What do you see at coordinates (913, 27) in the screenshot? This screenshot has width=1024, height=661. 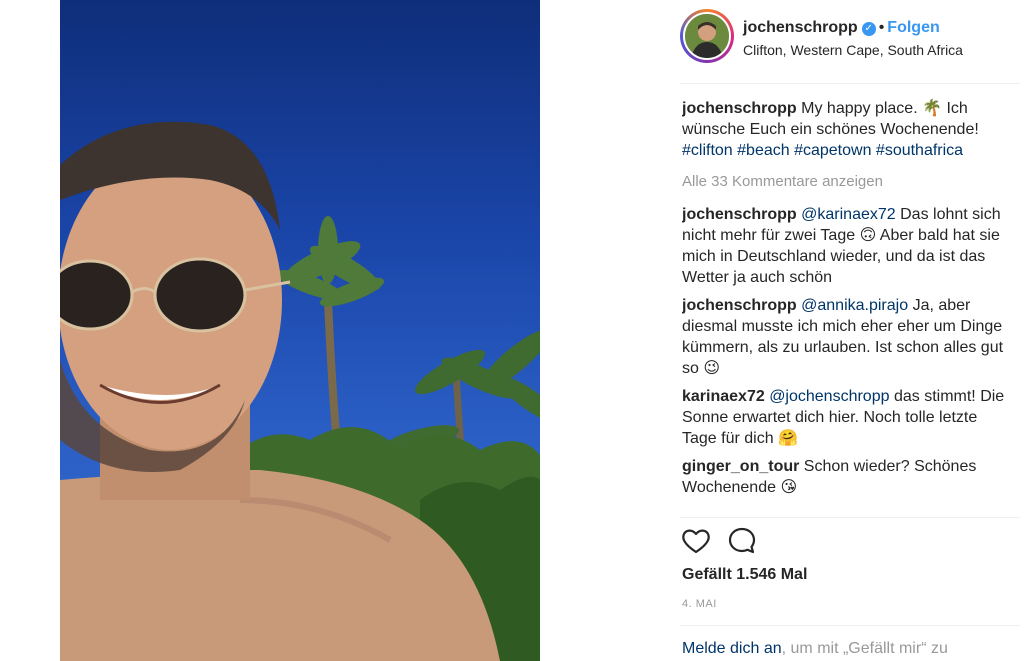 I see `follow-button: Folgen` at bounding box center [913, 27].